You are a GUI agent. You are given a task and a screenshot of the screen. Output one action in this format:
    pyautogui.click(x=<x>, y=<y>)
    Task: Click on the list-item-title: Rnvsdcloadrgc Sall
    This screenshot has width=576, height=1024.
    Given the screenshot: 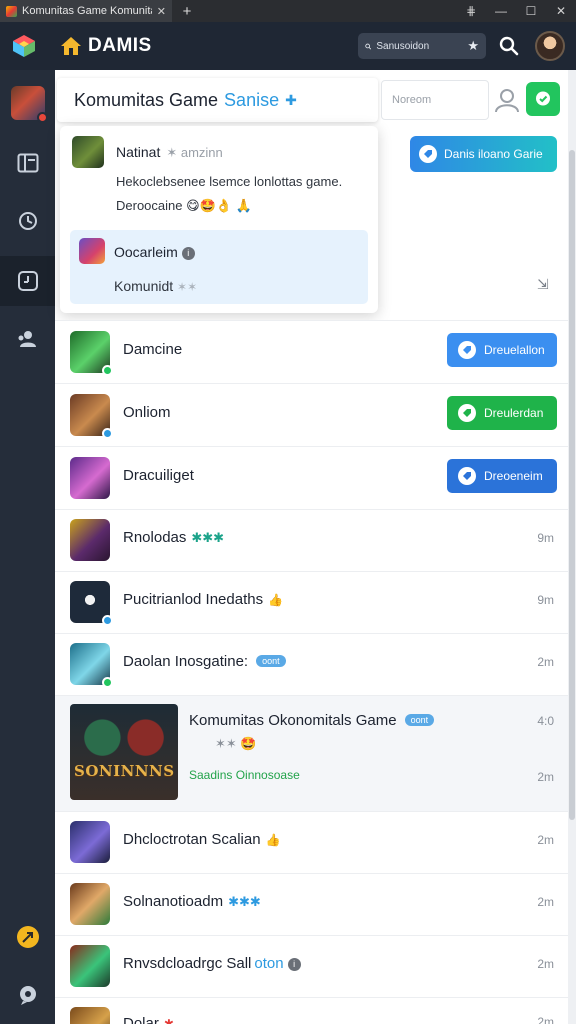 What is the action you would take?
    pyautogui.click(x=187, y=963)
    